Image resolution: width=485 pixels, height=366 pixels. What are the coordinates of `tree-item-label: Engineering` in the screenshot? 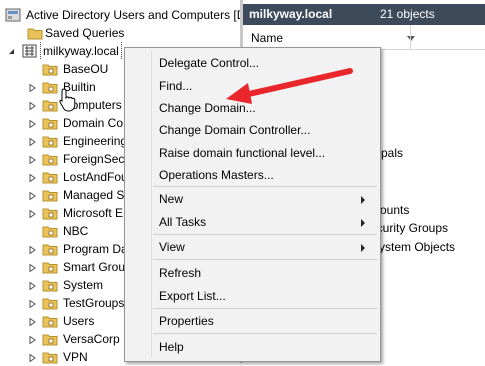 It's located at (95, 141).